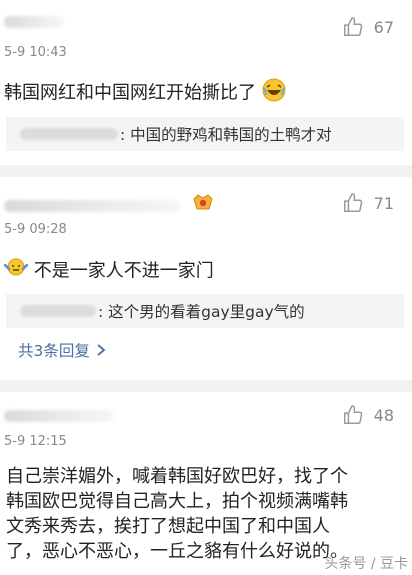 Image resolution: width=412 pixels, height=575 pixels. Describe the element at coordinates (226, 135) in the screenshot. I see `quoted-reply-text: : 中国的野鸡和韩国的土鸭才对` at that location.